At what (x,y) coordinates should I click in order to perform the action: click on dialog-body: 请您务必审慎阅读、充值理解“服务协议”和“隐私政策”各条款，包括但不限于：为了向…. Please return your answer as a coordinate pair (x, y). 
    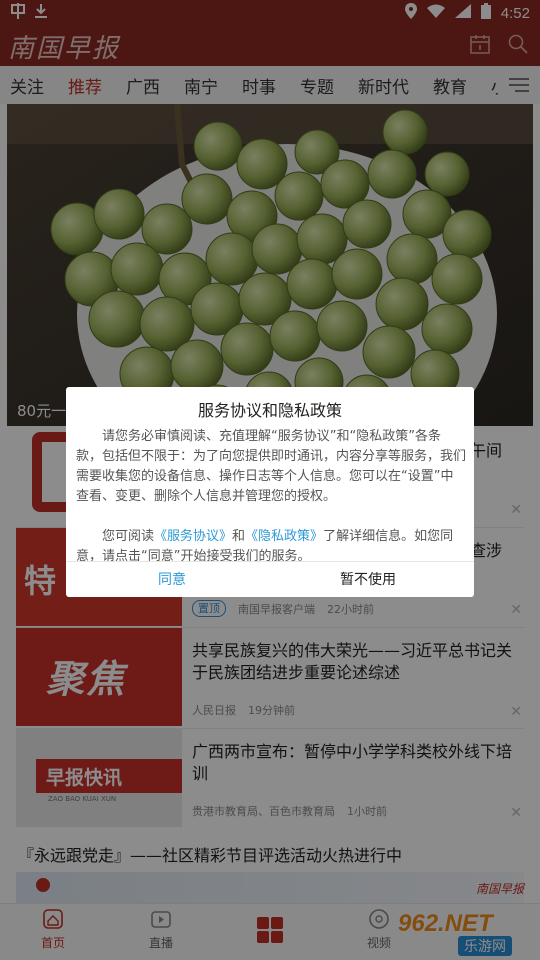
    Looking at the image, I should click on (271, 497).